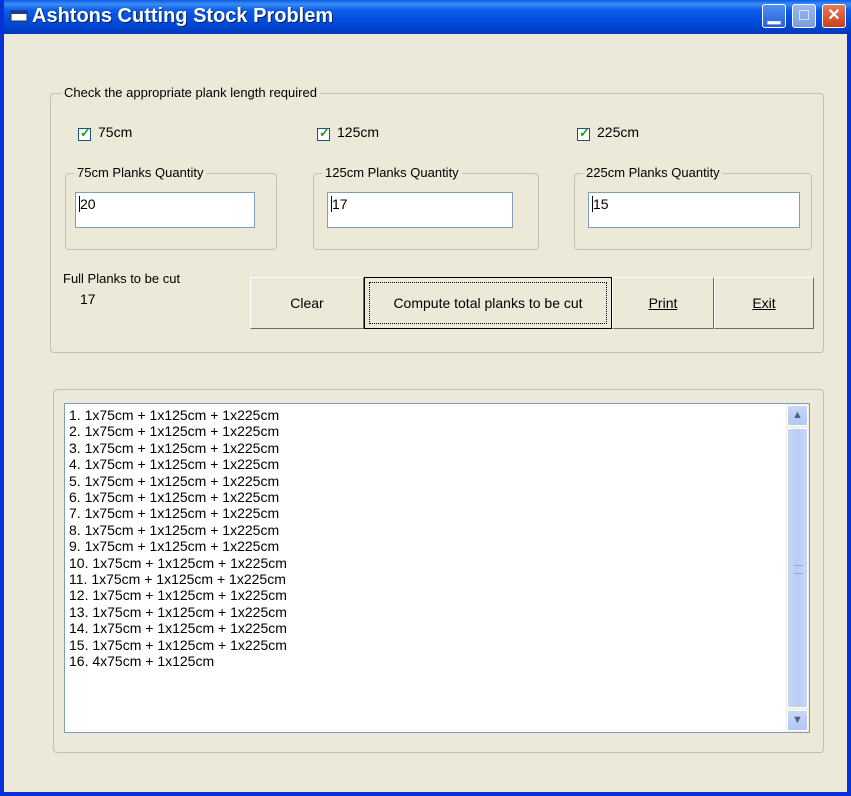 This screenshot has height=796, width=851. I want to click on close-button: ✕, so click(834, 16).